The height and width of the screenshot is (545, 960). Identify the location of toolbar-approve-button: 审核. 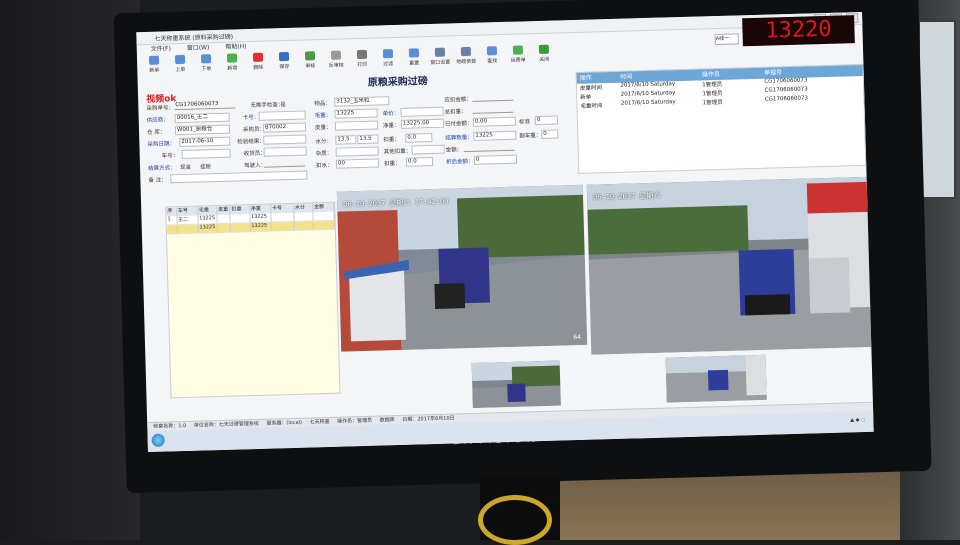
(310, 62).